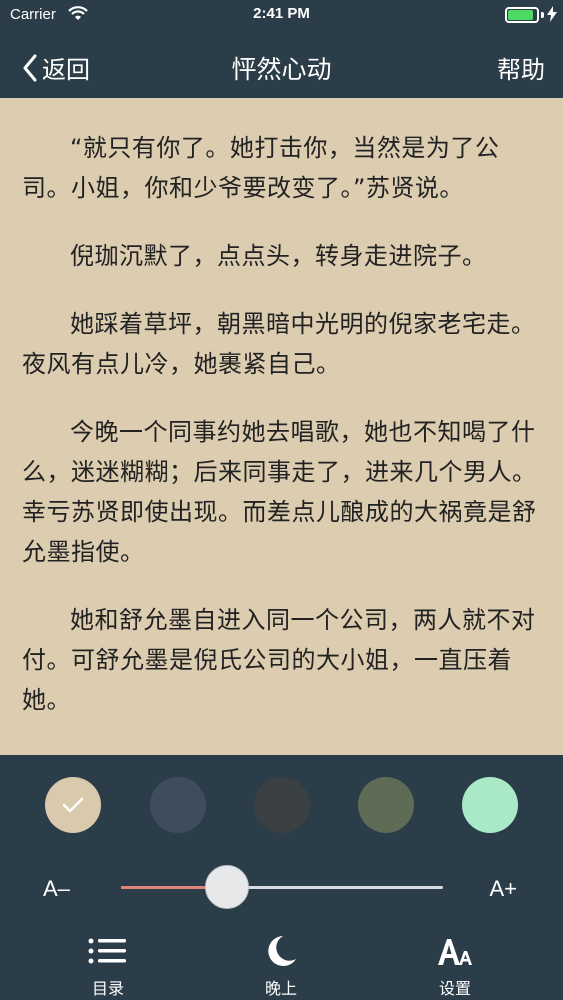 This screenshot has height=1000, width=563. What do you see at coordinates (454, 988) in the screenshot?
I see `tab-label: 设置` at bounding box center [454, 988].